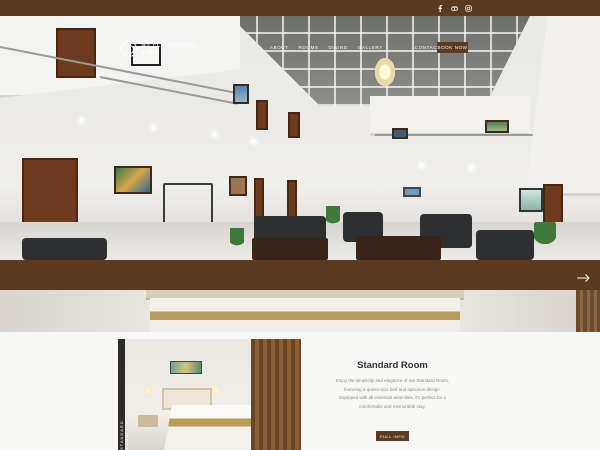  Describe the element at coordinates (276, 394) in the screenshot. I see `room-curtains` at that location.